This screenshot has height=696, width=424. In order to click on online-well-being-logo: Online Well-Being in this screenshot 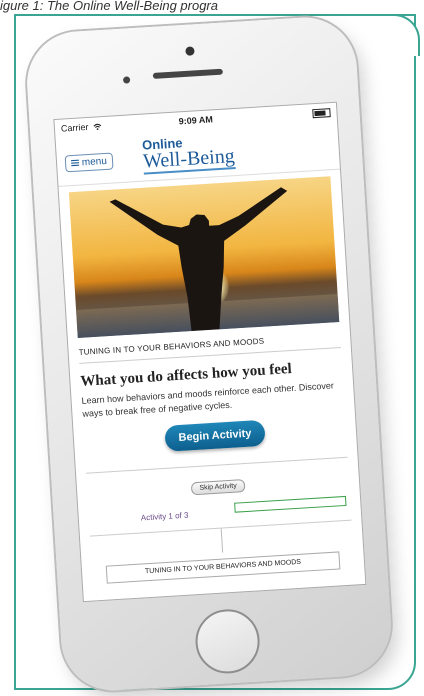, I will do `click(189, 154)`.